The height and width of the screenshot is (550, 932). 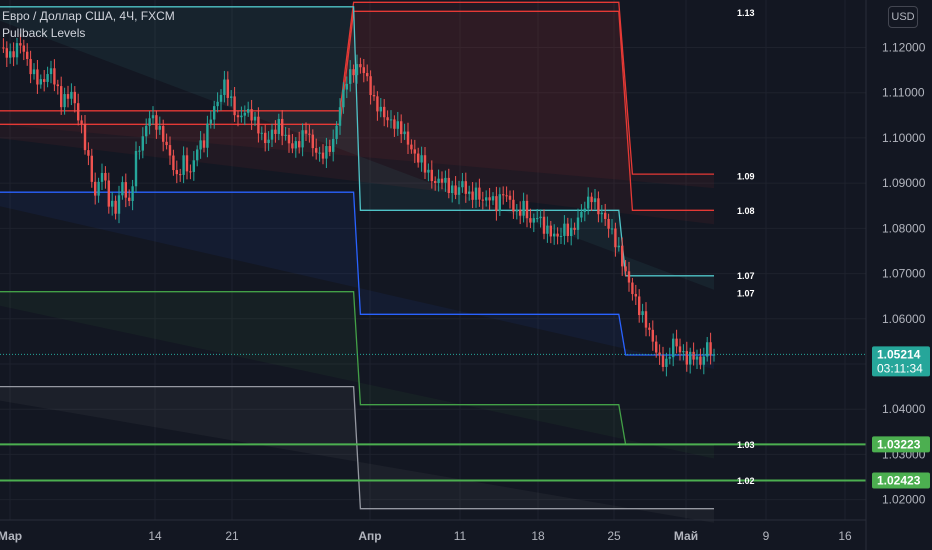 I want to click on currency-button: USD, so click(x=903, y=17).